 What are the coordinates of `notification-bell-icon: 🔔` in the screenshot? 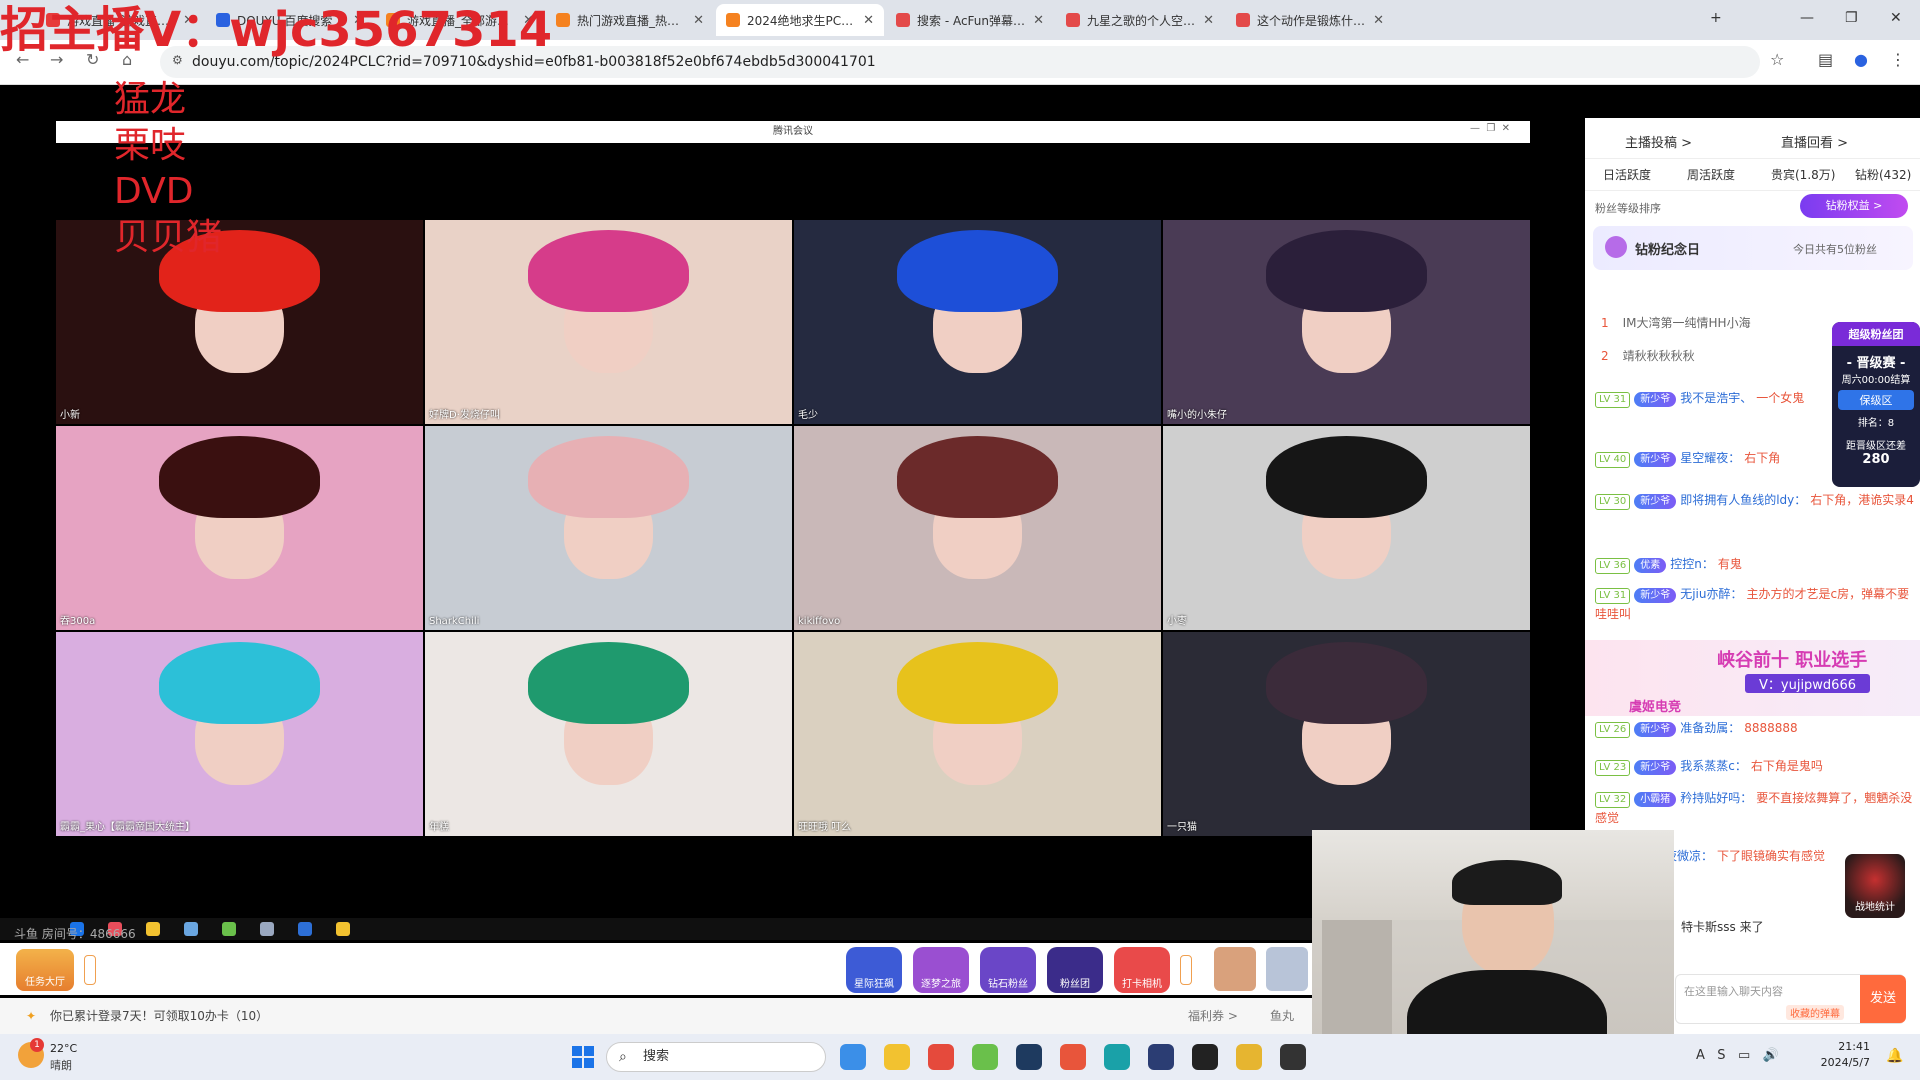 It's located at (1894, 1056).